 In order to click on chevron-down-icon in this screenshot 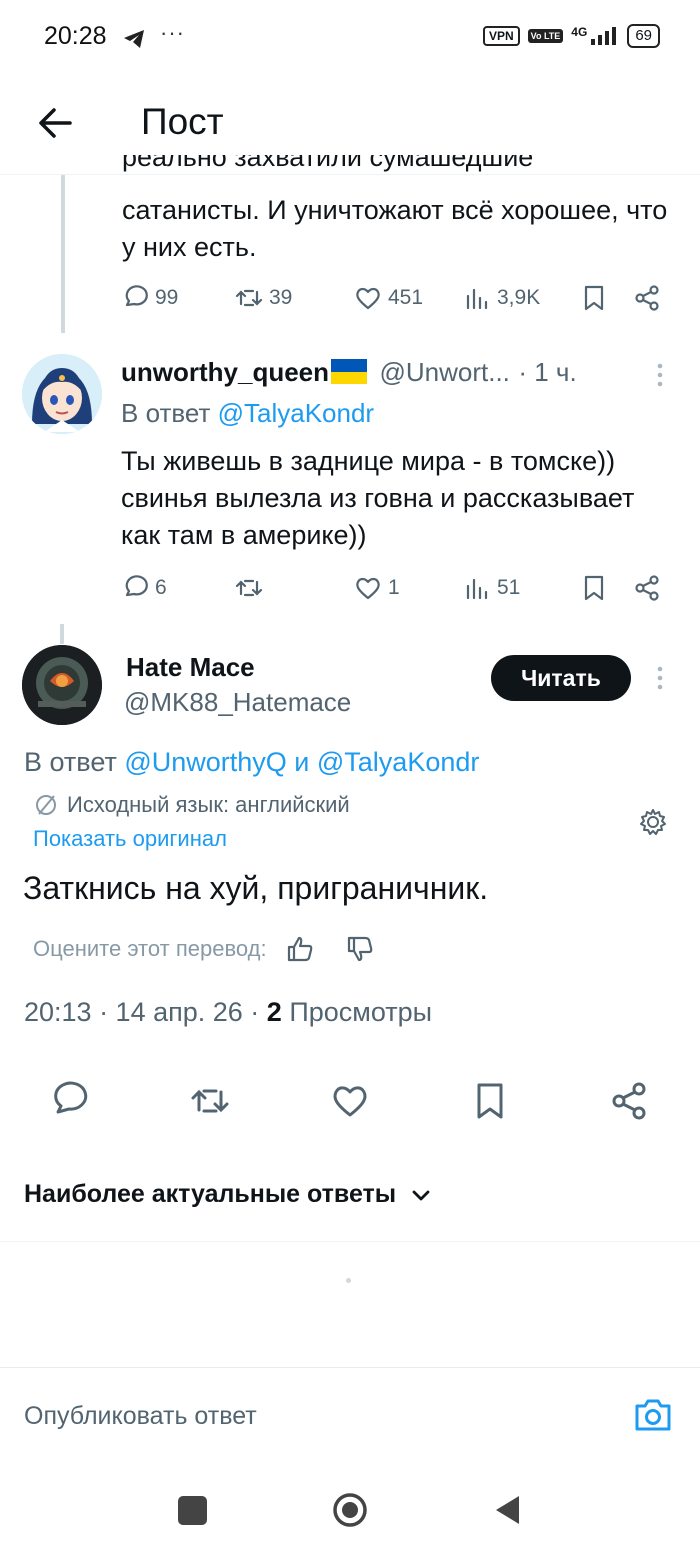, I will do `click(421, 1195)`.